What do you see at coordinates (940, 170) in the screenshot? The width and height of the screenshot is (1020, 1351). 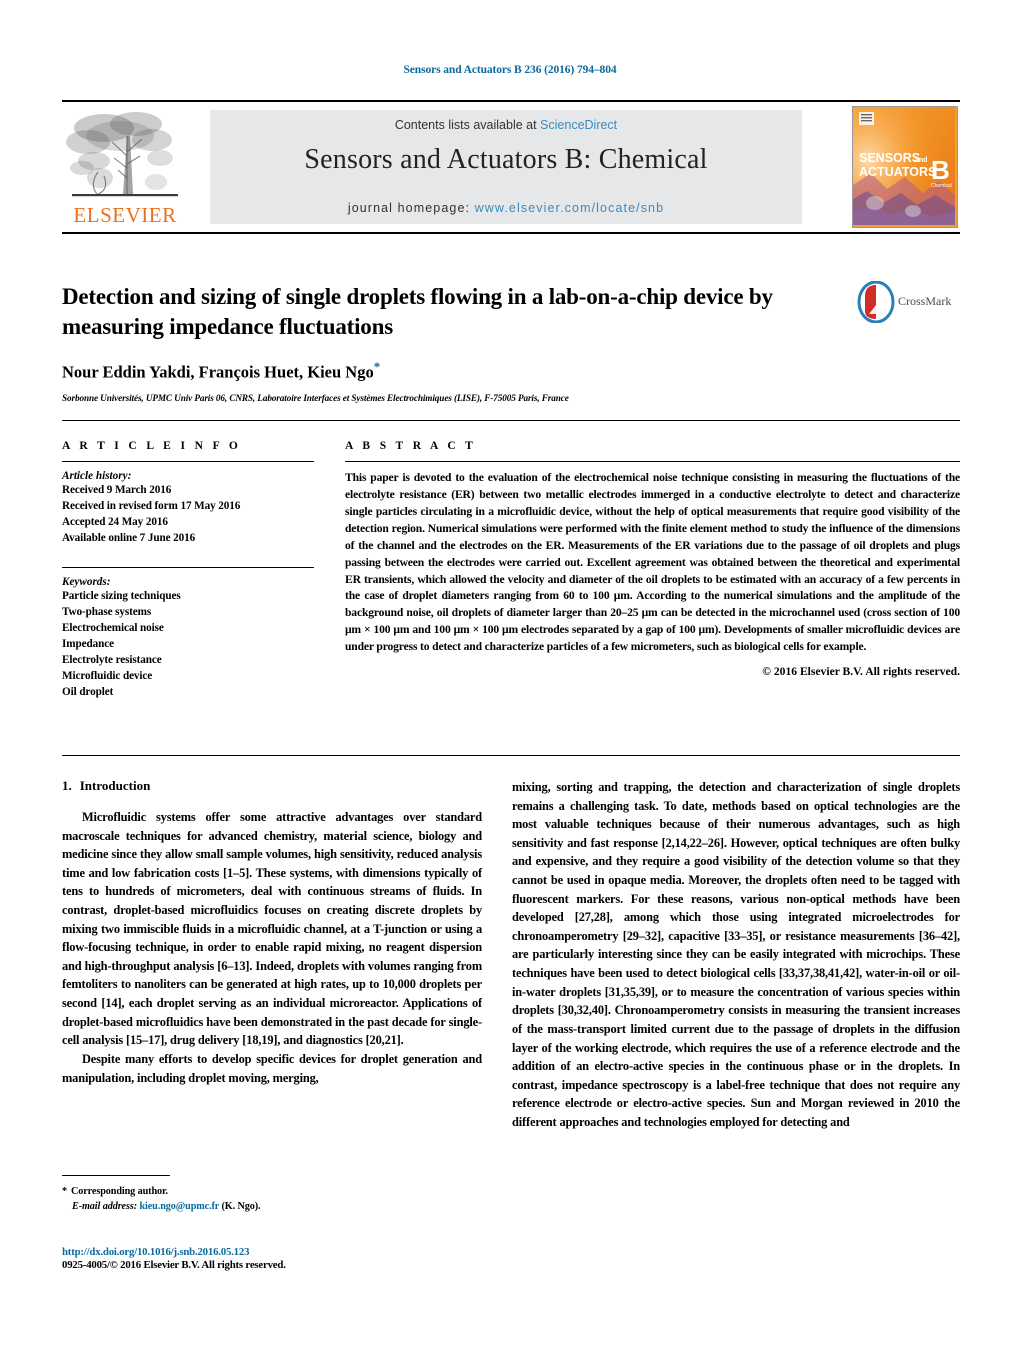 I see `svg-text: B` at bounding box center [940, 170].